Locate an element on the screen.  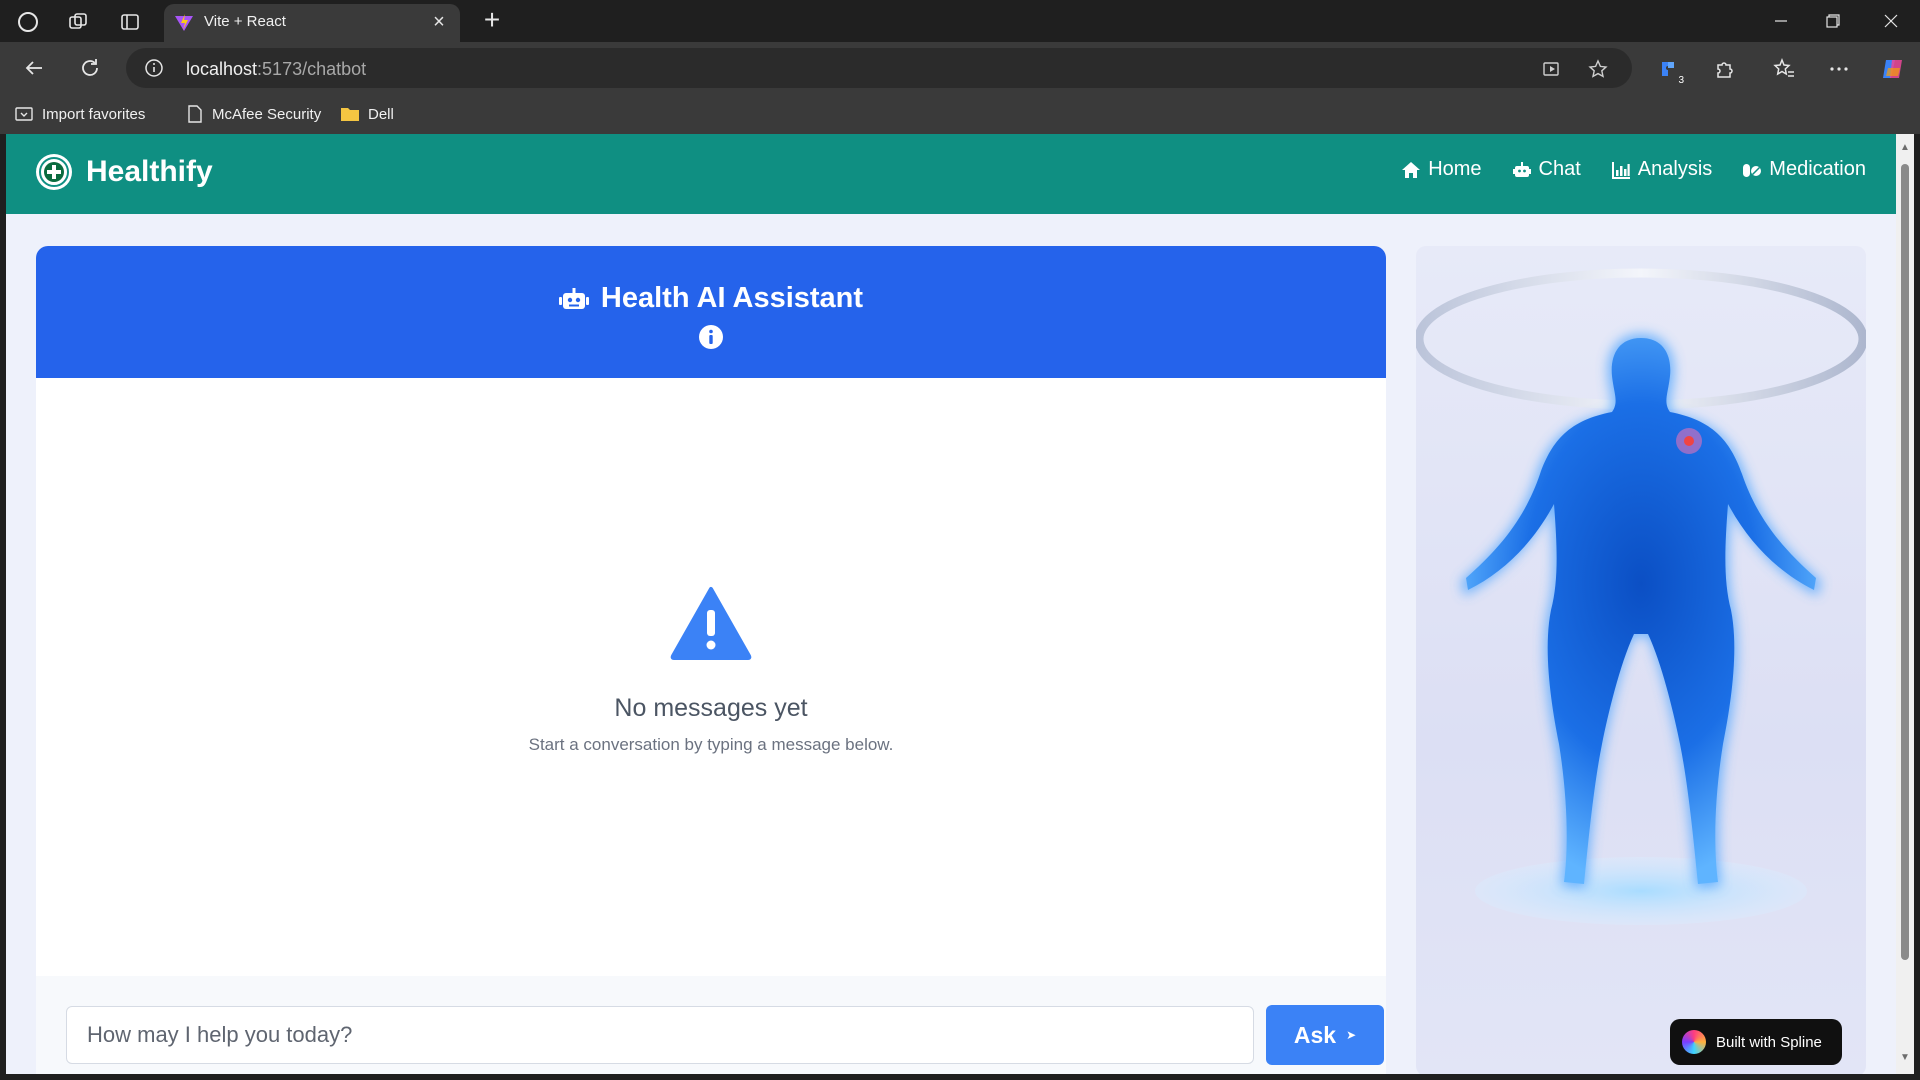
built-with-spline-badge: Built with Spline is located at coordinates (1756, 1042).